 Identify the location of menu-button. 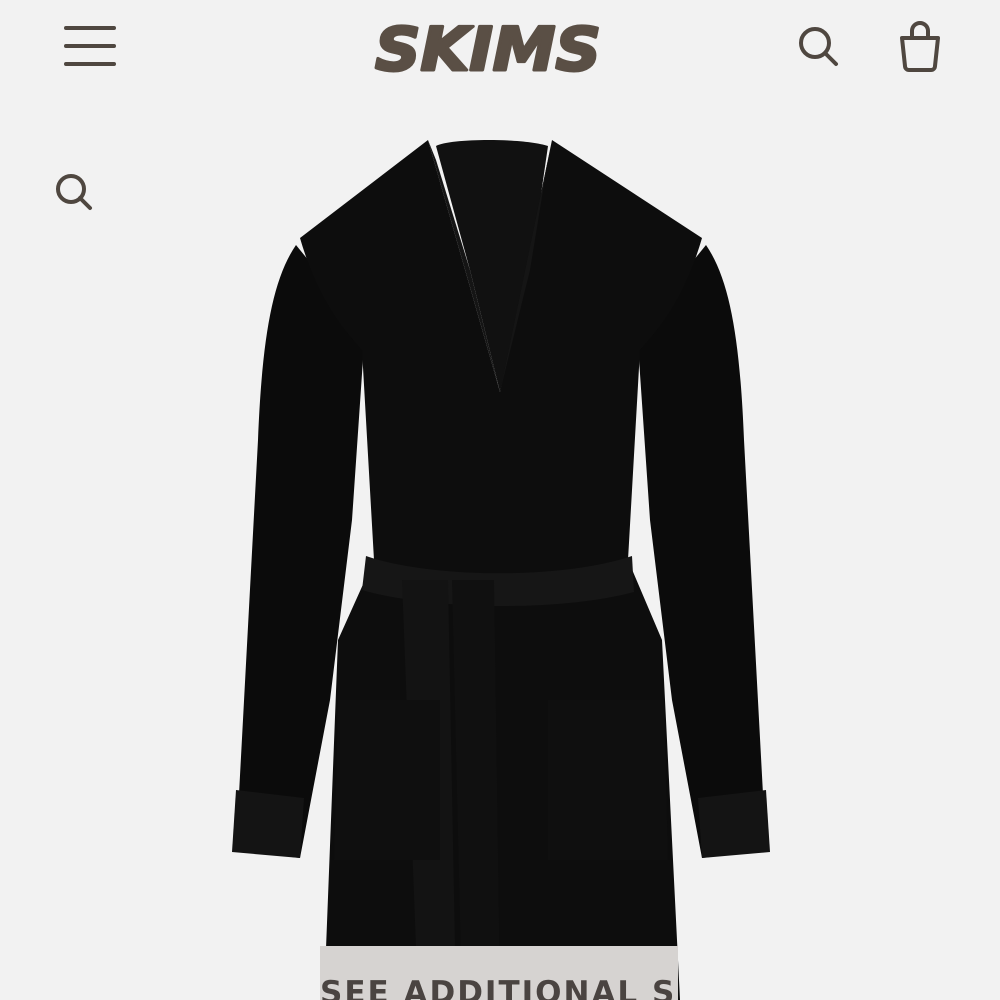
(90, 46).